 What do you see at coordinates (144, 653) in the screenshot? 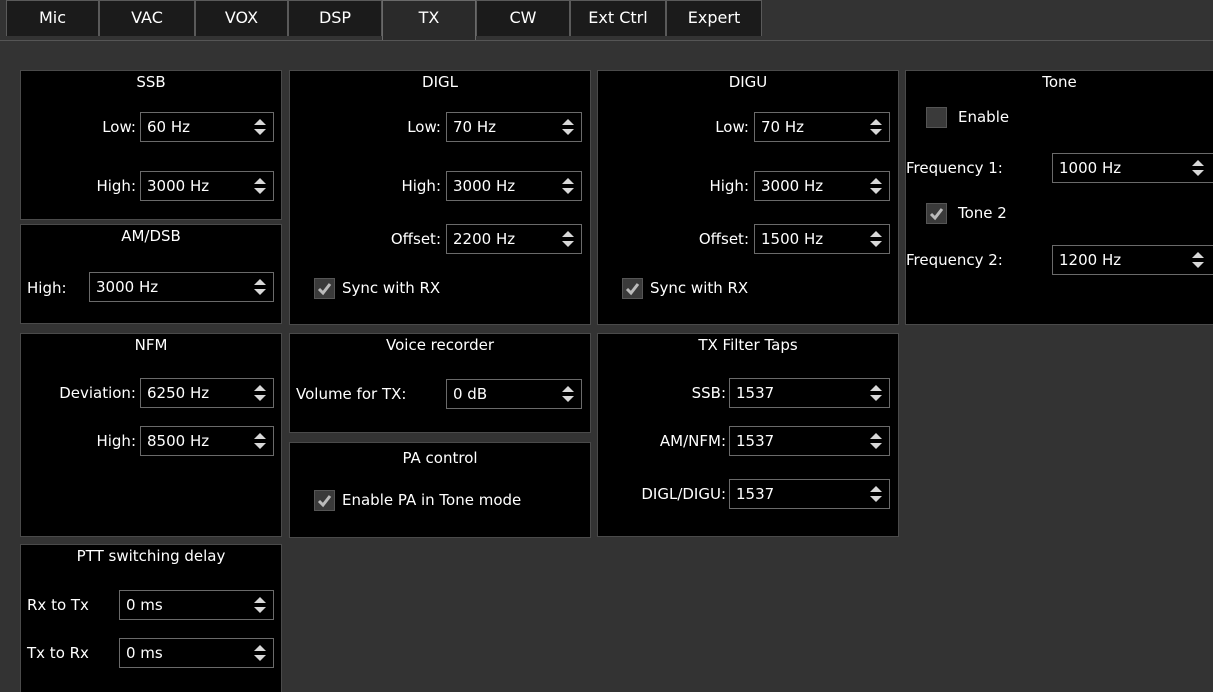
I see `ptt-tx-to-rx-value: 0 ms` at bounding box center [144, 653].